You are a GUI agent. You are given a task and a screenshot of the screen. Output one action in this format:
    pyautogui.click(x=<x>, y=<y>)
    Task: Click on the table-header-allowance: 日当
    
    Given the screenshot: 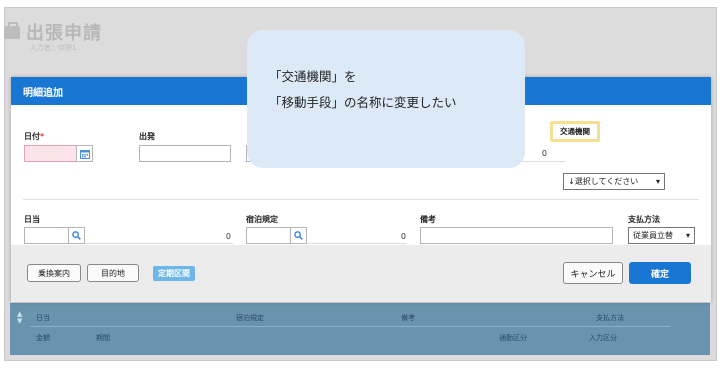 What is the action you would take?
    pyautogui.click(x=43, y=318)
    